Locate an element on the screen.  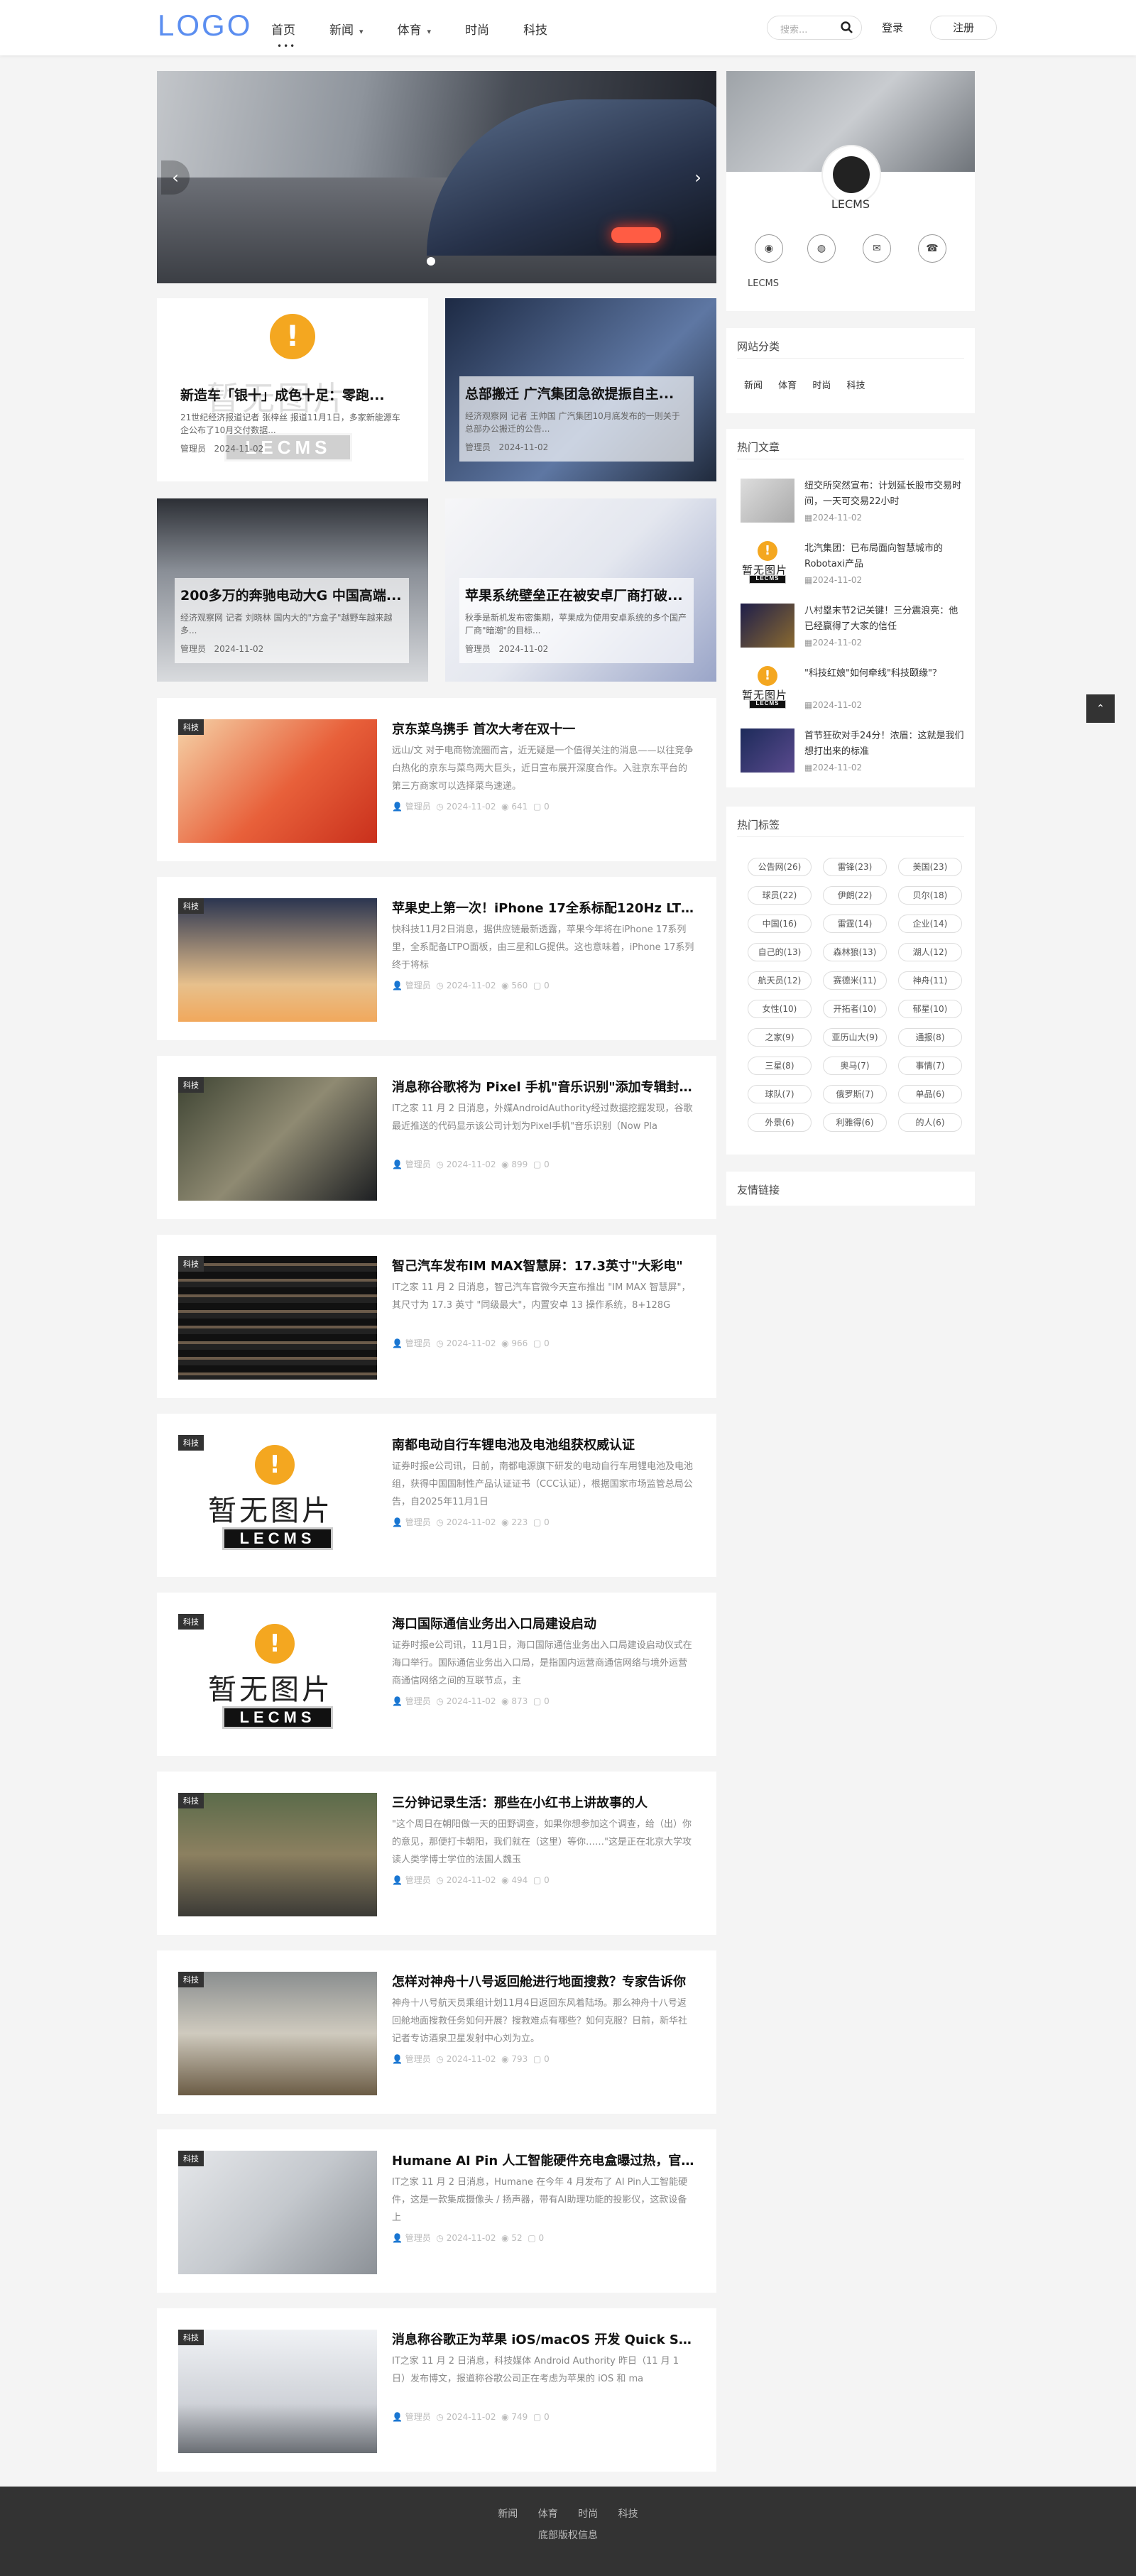
tag-pill: 湖人(12) is located at coordinates (930, 952).